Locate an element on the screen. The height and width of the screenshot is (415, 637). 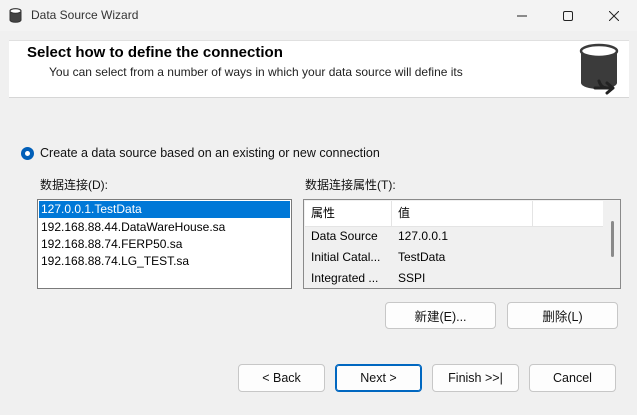
vertical-scrollbar is located at coordinates (611, 244).